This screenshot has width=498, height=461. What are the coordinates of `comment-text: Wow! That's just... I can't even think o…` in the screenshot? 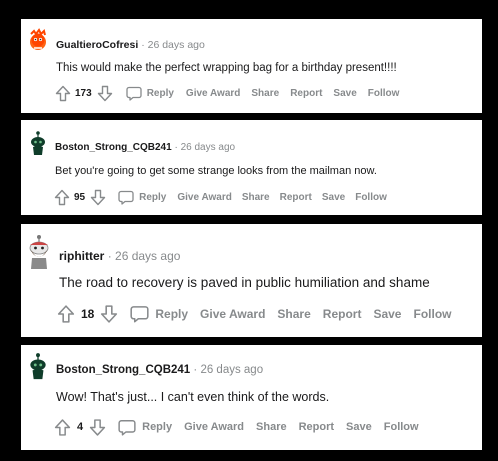 It's located at (193, 397).